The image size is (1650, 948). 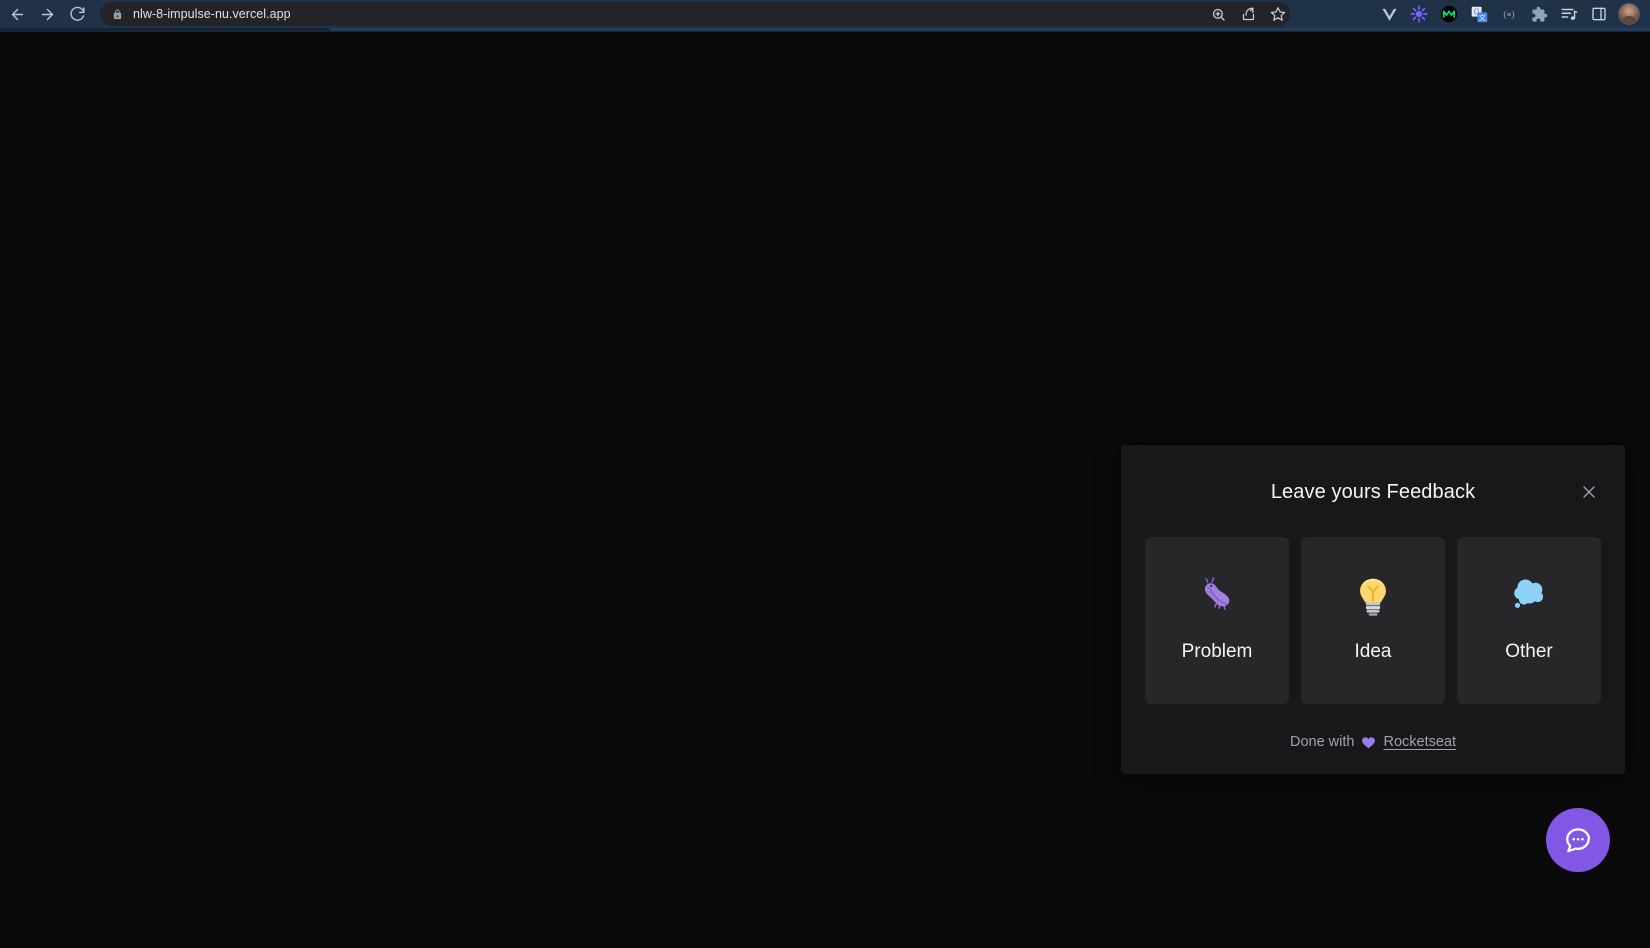 What do you see at coordinates (1389, 14) in the screenshot?
I see `vuejs-devtools-icon` at bounding box center [1389, 14].